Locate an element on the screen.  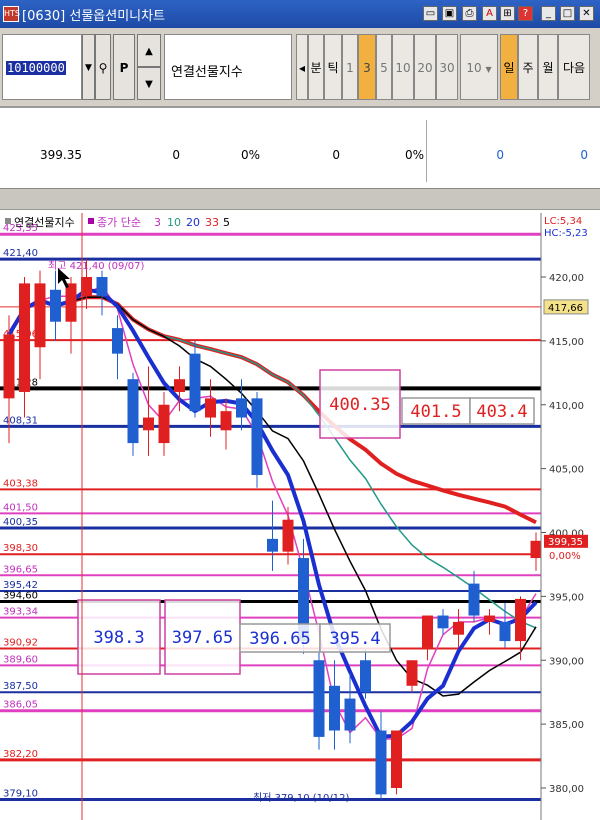
layout-icon: ▭ is located at coordinates (430, 13).